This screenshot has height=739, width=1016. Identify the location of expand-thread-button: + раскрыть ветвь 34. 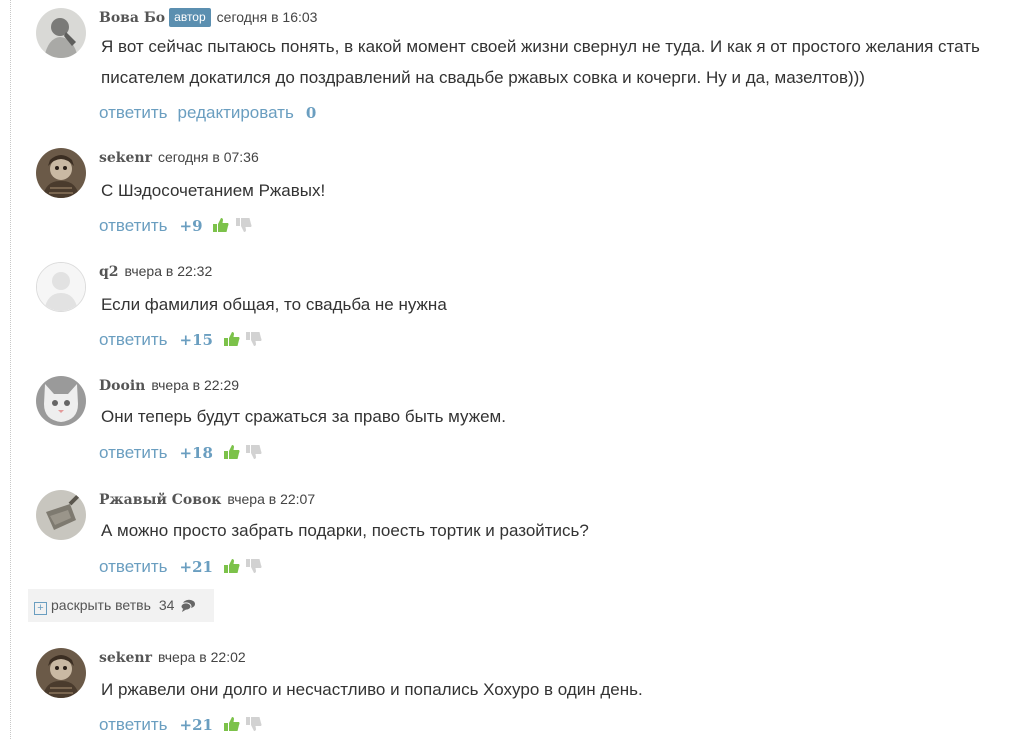
(121, 605).